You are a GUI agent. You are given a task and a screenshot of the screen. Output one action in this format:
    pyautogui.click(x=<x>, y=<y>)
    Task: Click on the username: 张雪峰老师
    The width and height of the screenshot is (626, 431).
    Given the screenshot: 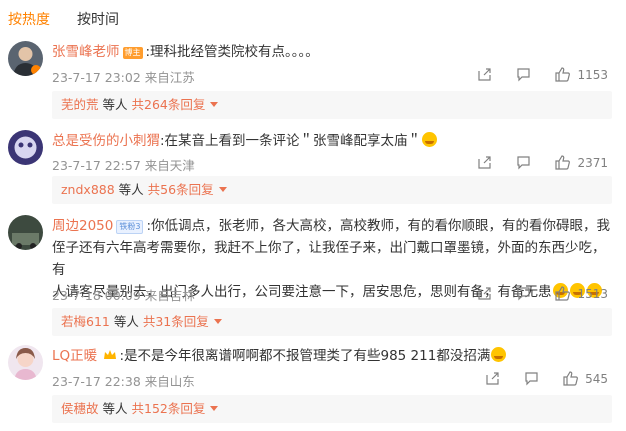 What is the action you would take?
    pyautogui.click(x=86, y=52)
    